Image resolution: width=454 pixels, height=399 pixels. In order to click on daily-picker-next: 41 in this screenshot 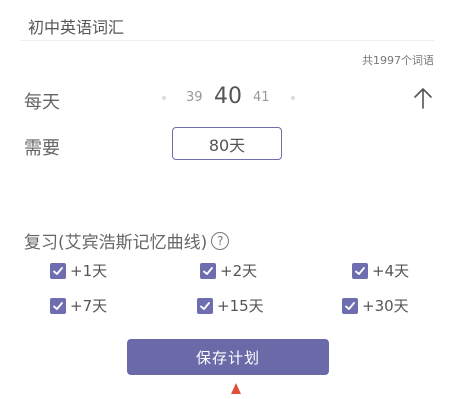, I will do `click(261, 97)`.